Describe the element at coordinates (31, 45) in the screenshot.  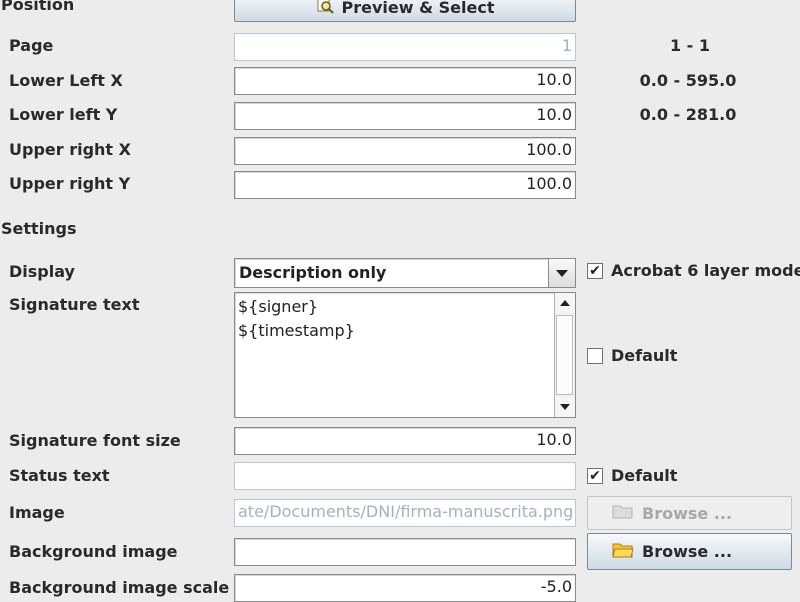
I see `page-label: Page` at that location.